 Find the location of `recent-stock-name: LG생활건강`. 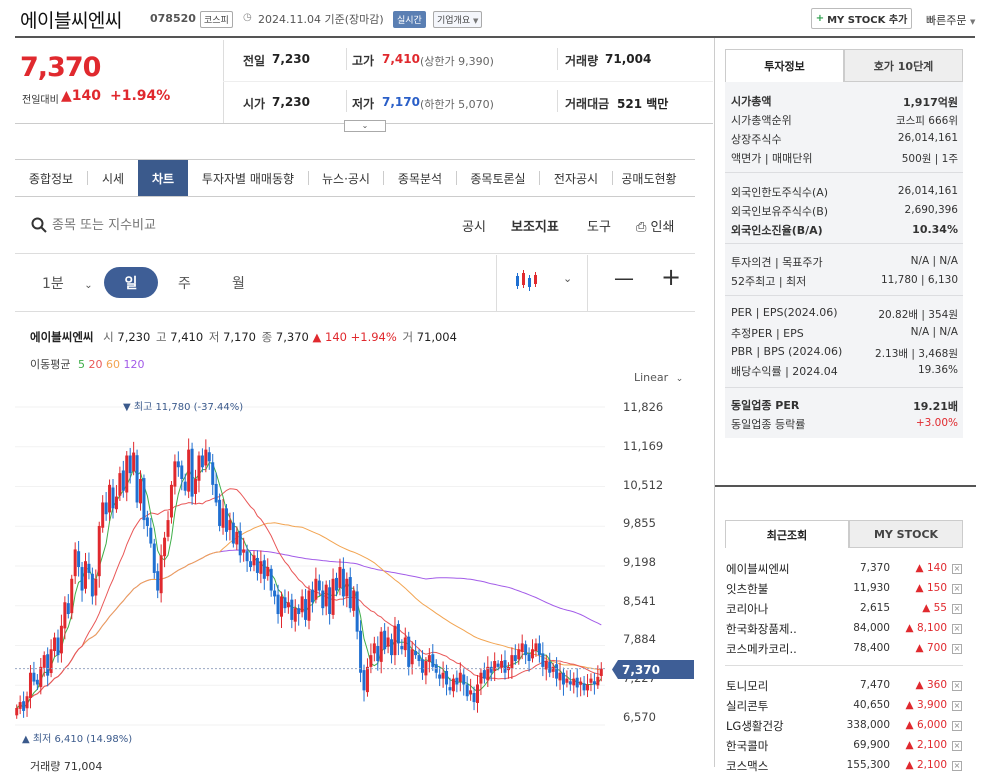

recent-stock-name: LG생활건강 is located at coordinates (755, 726).